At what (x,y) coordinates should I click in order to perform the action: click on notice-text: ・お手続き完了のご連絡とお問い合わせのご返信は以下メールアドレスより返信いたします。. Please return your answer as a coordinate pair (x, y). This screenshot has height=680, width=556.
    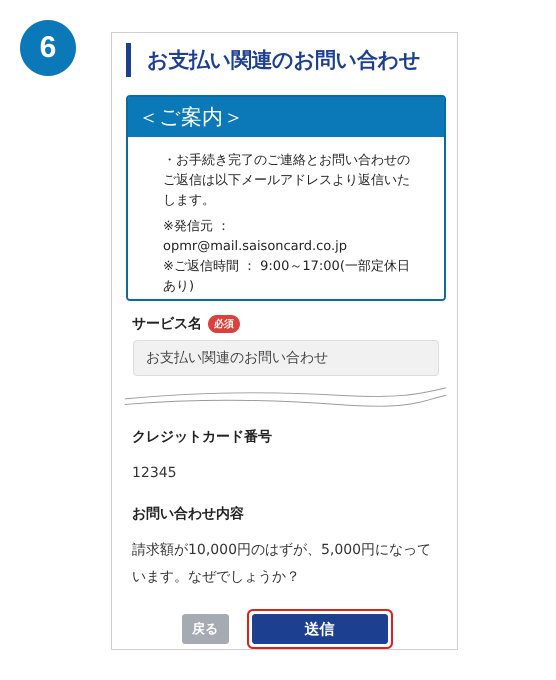
    Looking at the image, I should click on (287, 181).